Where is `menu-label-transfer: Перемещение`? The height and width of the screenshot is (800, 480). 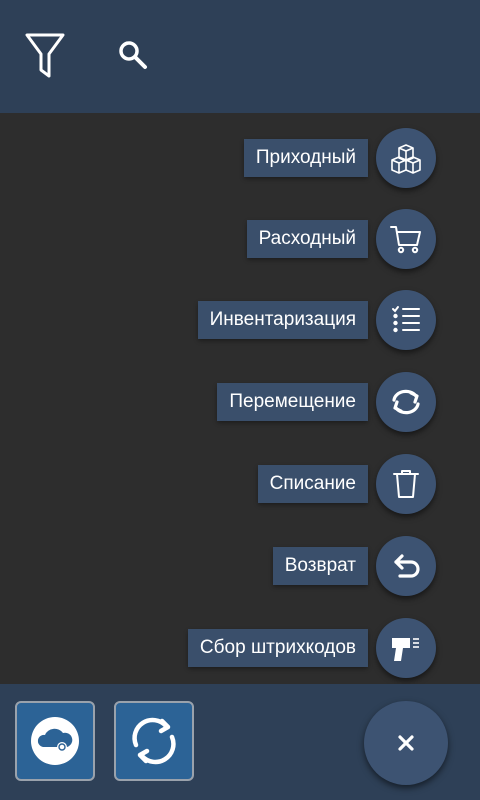 menu-label-transfer: Перемещение is located at coordinates (292, 402).